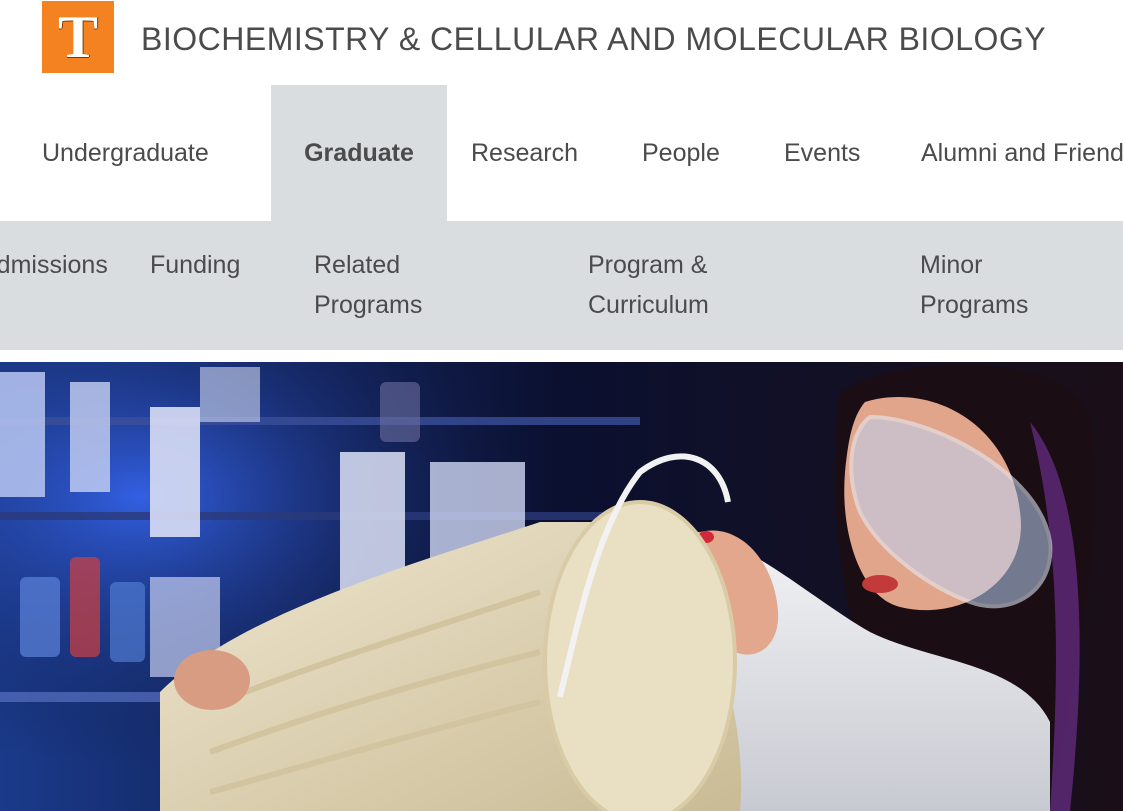  I want to click on university-logo: T, so click(78, 37).